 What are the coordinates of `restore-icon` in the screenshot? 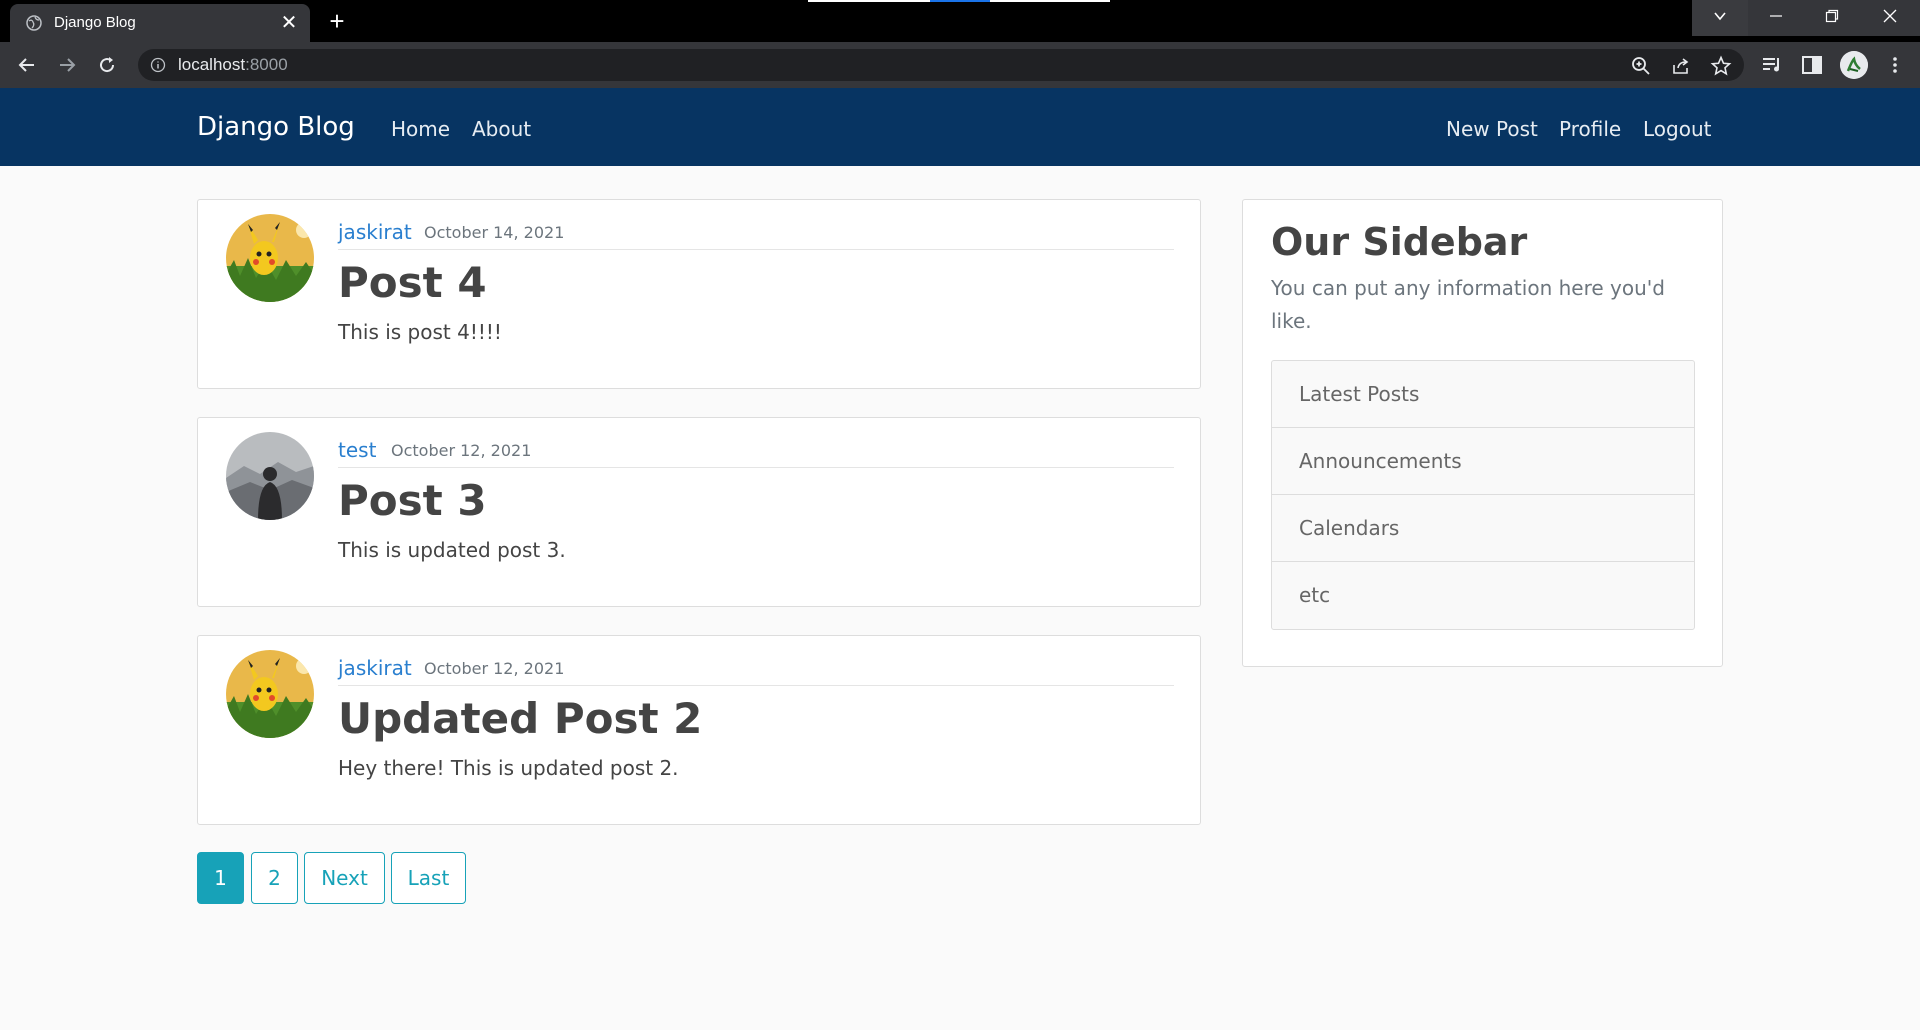 It's located at (1832, 16).